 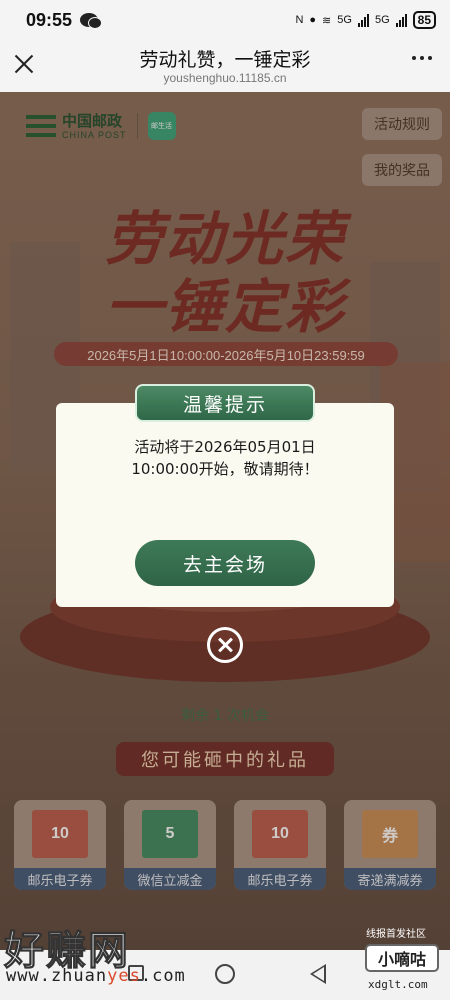 What do you see at coordinates (225, 60) in the screenshot?
I see `page-title: 劳动礼赞，一锤定彩` at bounding box center [225, 60].